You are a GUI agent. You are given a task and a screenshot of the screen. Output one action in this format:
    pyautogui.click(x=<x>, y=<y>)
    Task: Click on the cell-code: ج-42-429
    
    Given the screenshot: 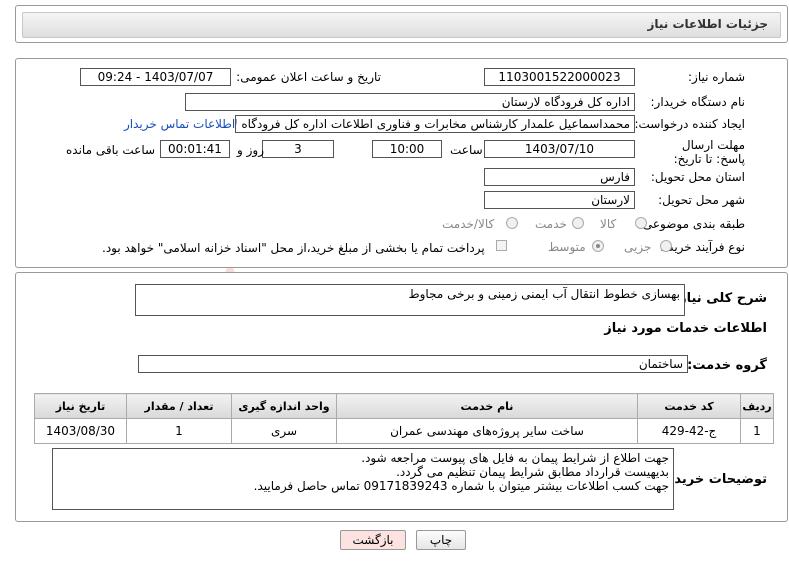 What is the action you would take?
    pyautogui.click(x=689, y=431)
    